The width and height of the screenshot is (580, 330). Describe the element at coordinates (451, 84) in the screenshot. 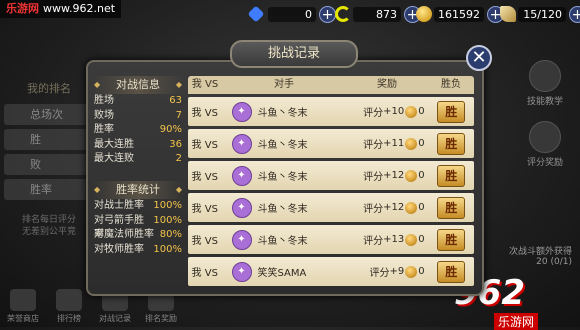

I see `header-result: 胜负` at that location.